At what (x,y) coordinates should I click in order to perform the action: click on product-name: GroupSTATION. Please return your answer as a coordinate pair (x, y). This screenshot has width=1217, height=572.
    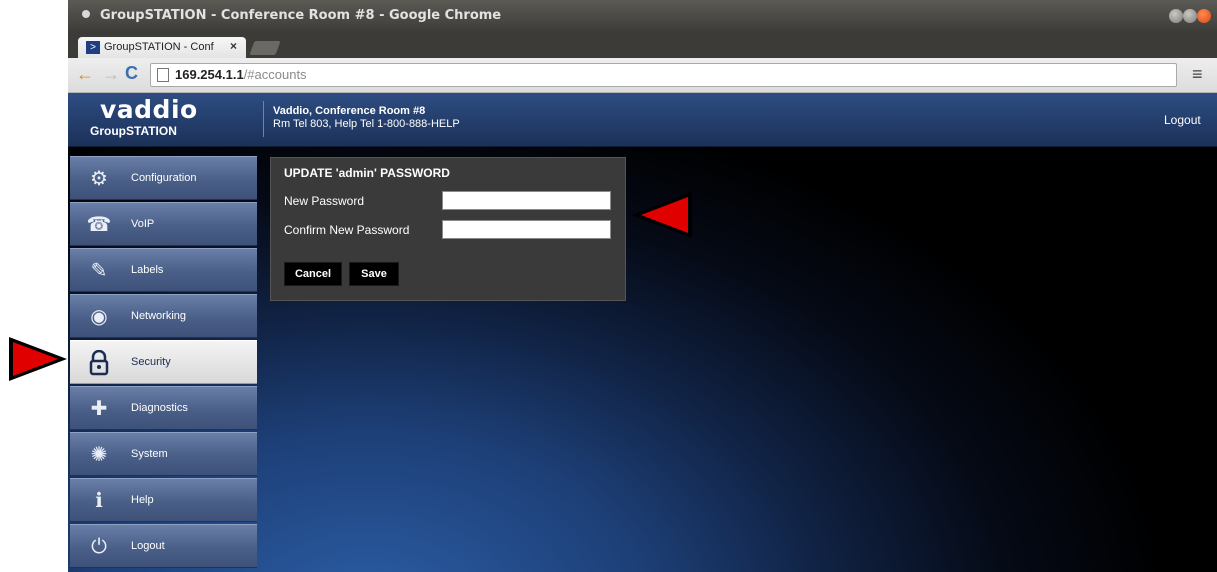
    Looking at the image, I should click on (133, 131).